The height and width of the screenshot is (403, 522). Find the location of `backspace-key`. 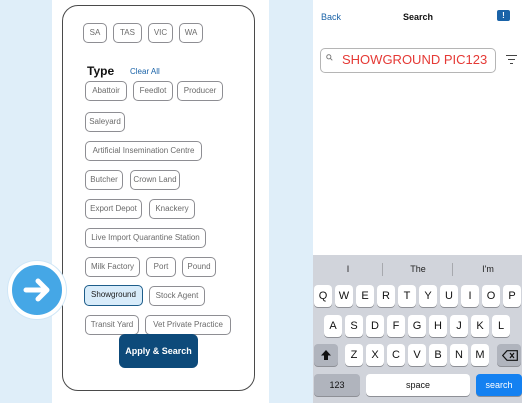

backspace-key is located at coordinates (509, 355).